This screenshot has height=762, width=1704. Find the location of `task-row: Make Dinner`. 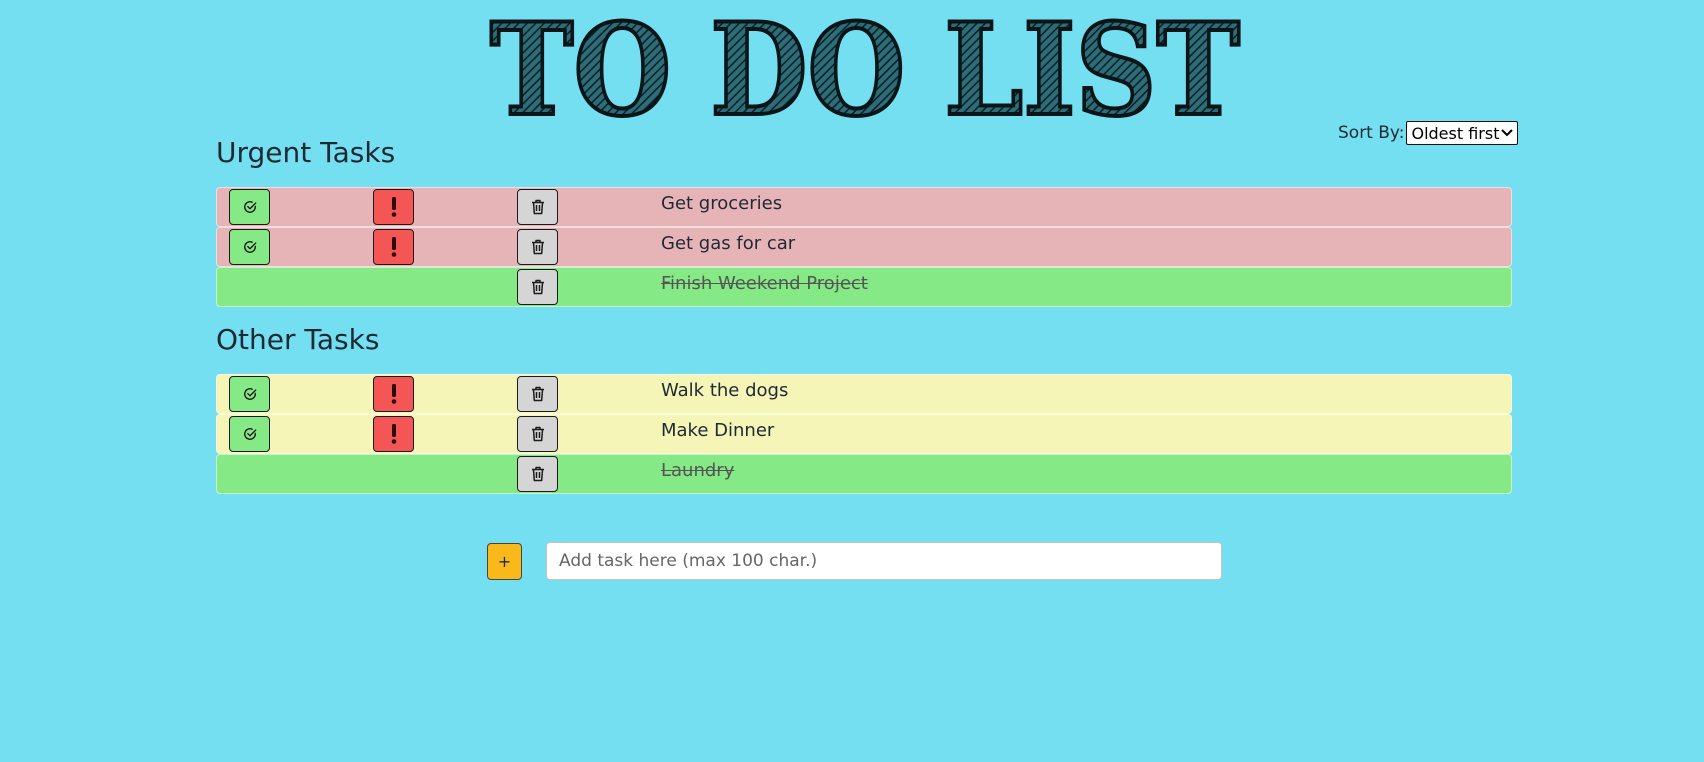

task-row: Make Dinner is located at coordinates (864, 434).